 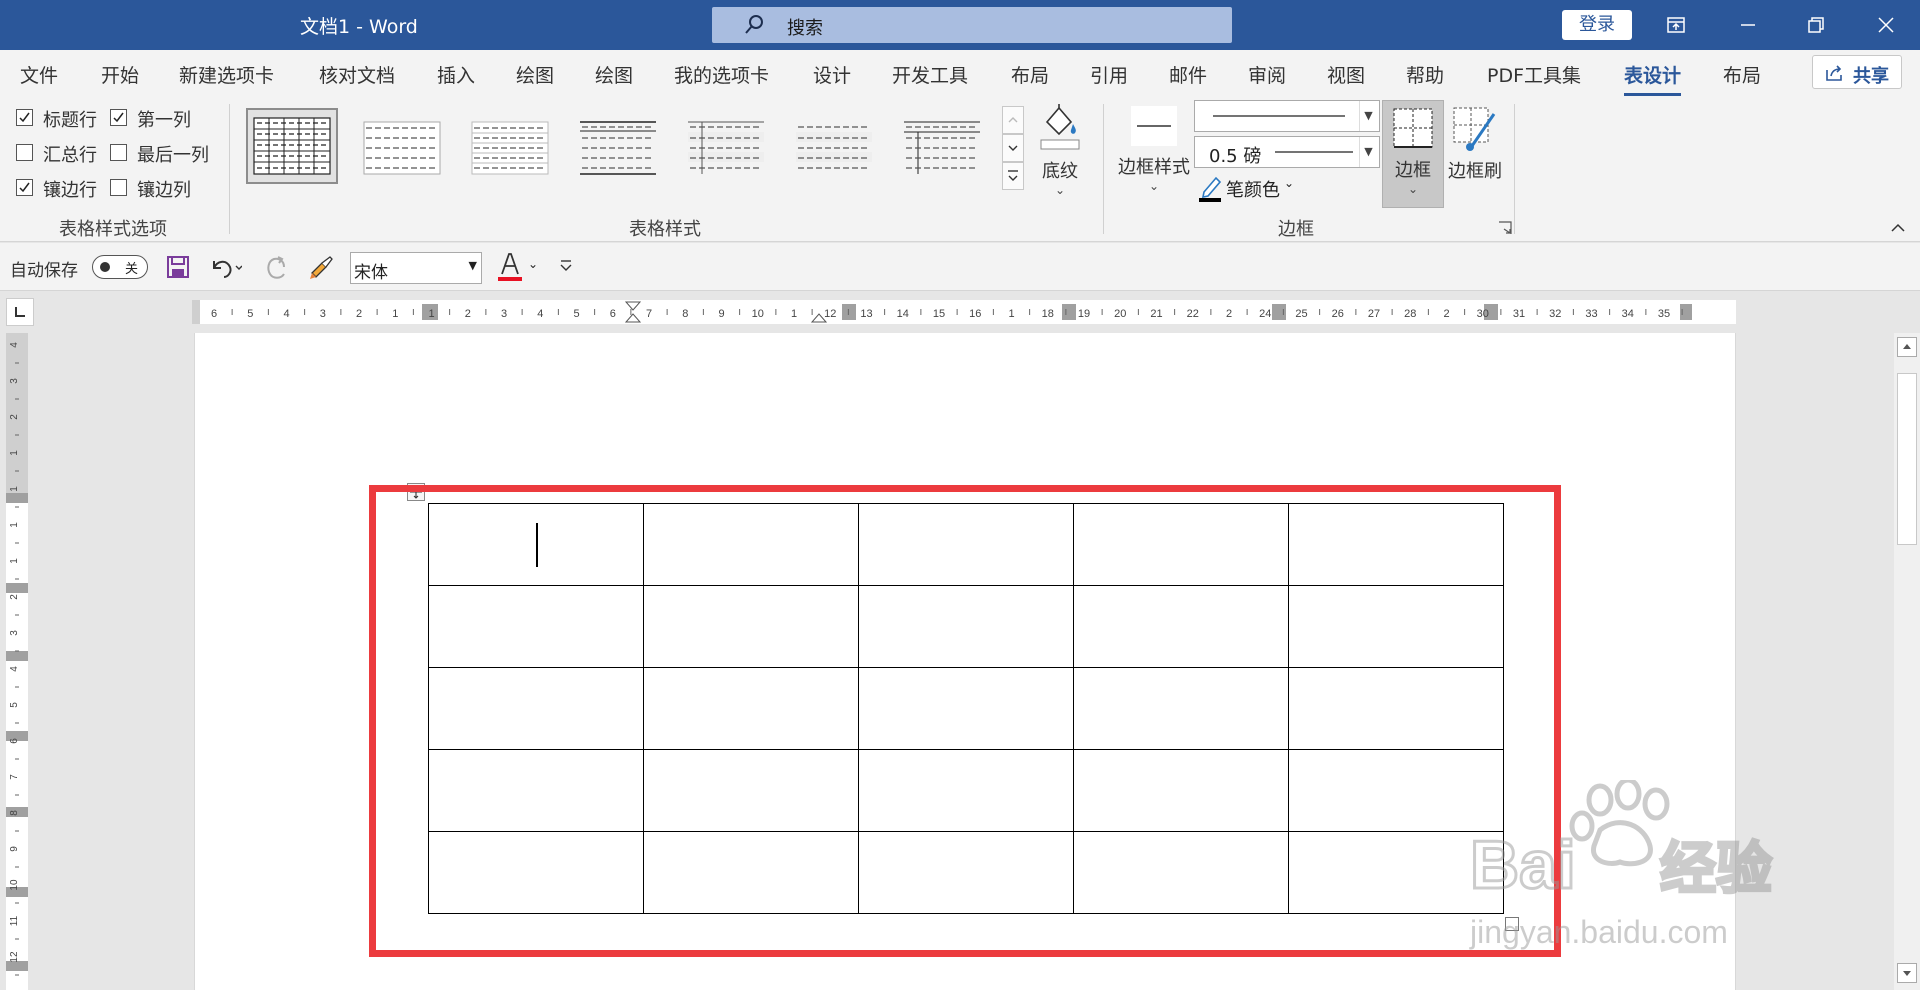 I want to click on tab-home: 开始, so click(x=120, y=74).